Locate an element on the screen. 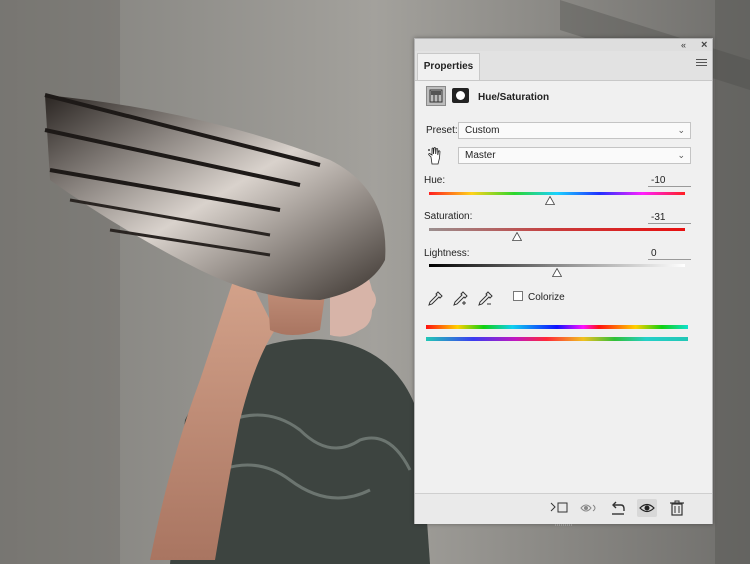 Image resolution: width=750 pixels, height=564 pixels. lightness-input: 0 is located at coordinates (669, 253).